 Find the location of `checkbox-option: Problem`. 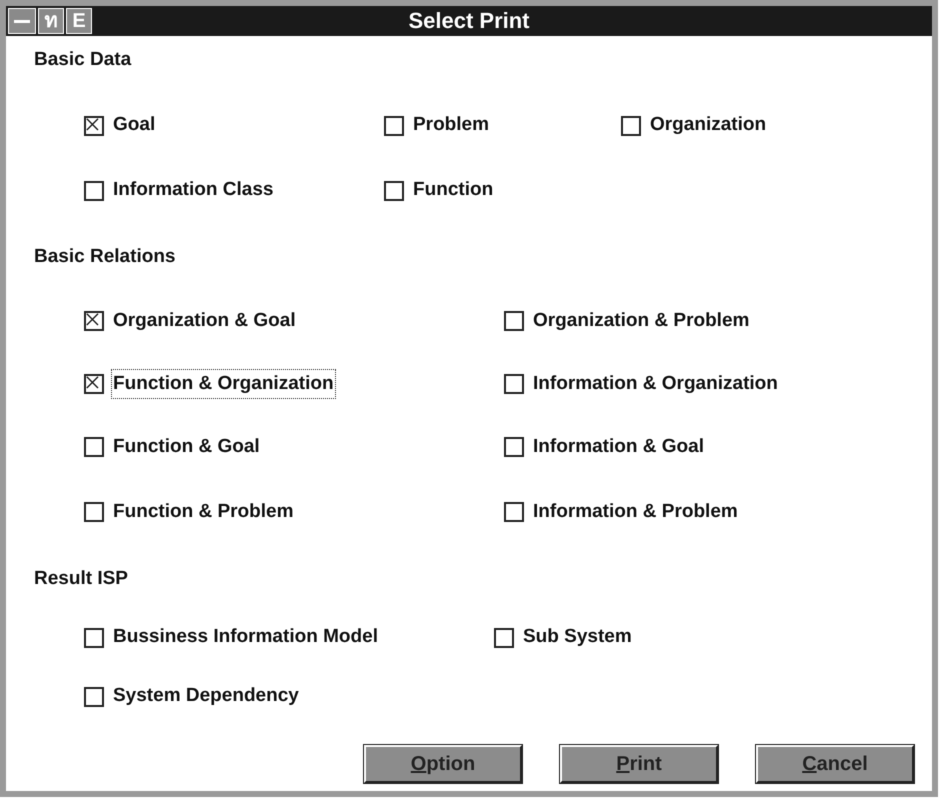

checkbox-option: Problem is located at coordinates (437, 125).